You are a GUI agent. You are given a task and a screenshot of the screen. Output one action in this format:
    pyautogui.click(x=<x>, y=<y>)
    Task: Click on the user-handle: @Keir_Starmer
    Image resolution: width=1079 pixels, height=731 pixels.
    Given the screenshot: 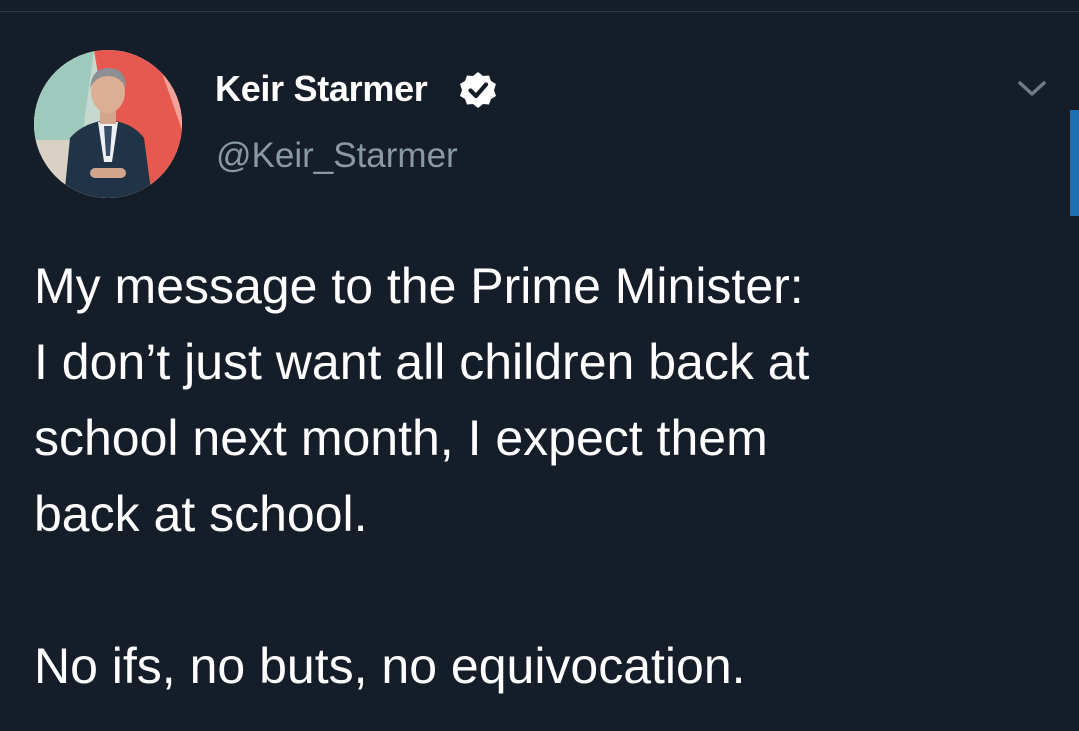 What is the action you would take?
    pyautogui.click(x=337, y=156)
    